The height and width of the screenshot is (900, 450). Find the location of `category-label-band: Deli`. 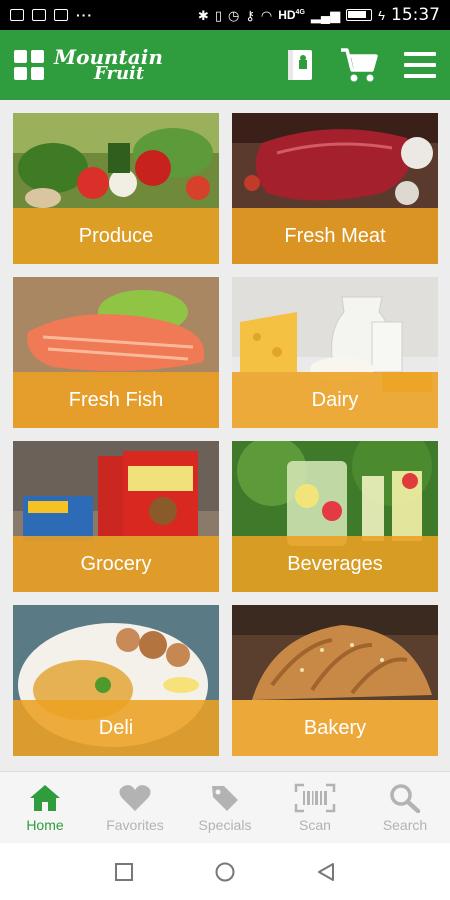

category-label-band: Deli is located at coordinates (116, 728).